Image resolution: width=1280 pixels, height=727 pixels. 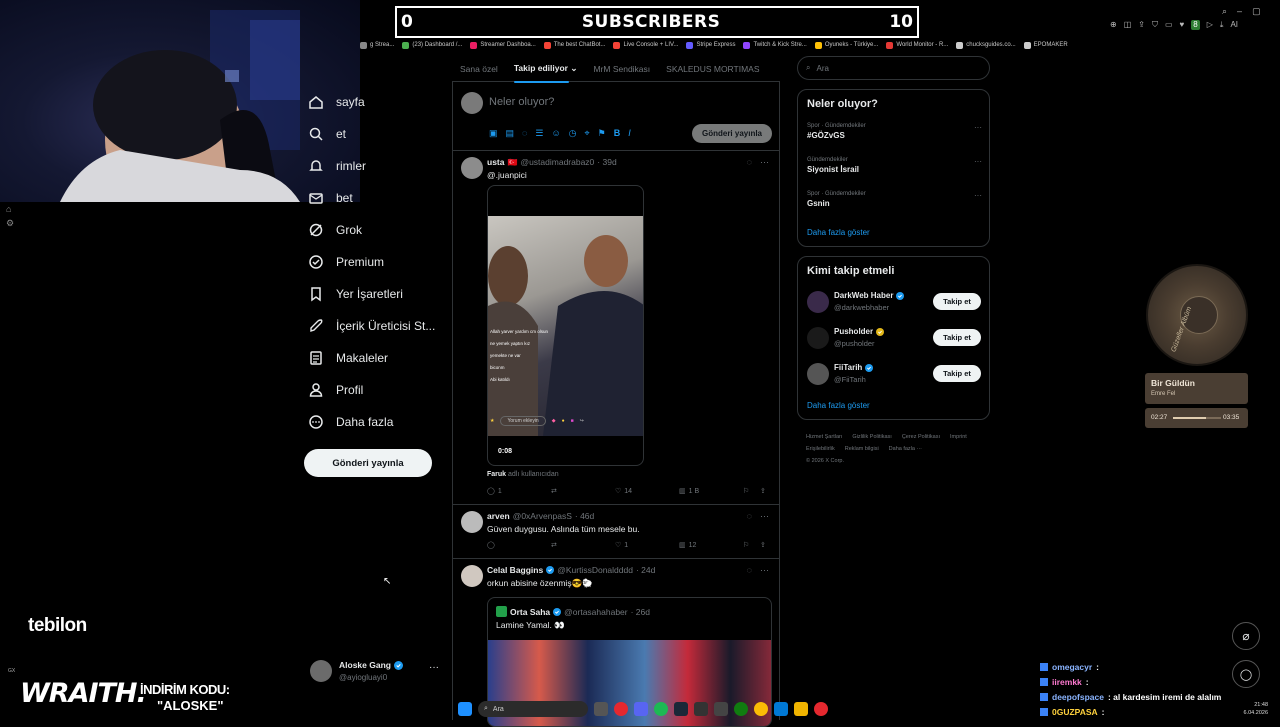 I want to click on store-icon, so click(x=781, y=709).